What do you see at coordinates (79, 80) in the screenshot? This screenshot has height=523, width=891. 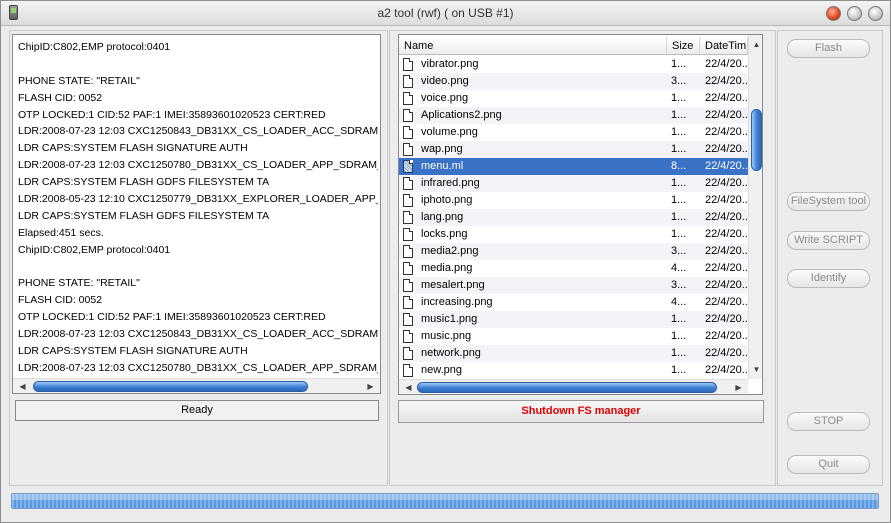 I see `log-line: PHONE STATE: "RETAIL"` at bounding box center [79, 80].